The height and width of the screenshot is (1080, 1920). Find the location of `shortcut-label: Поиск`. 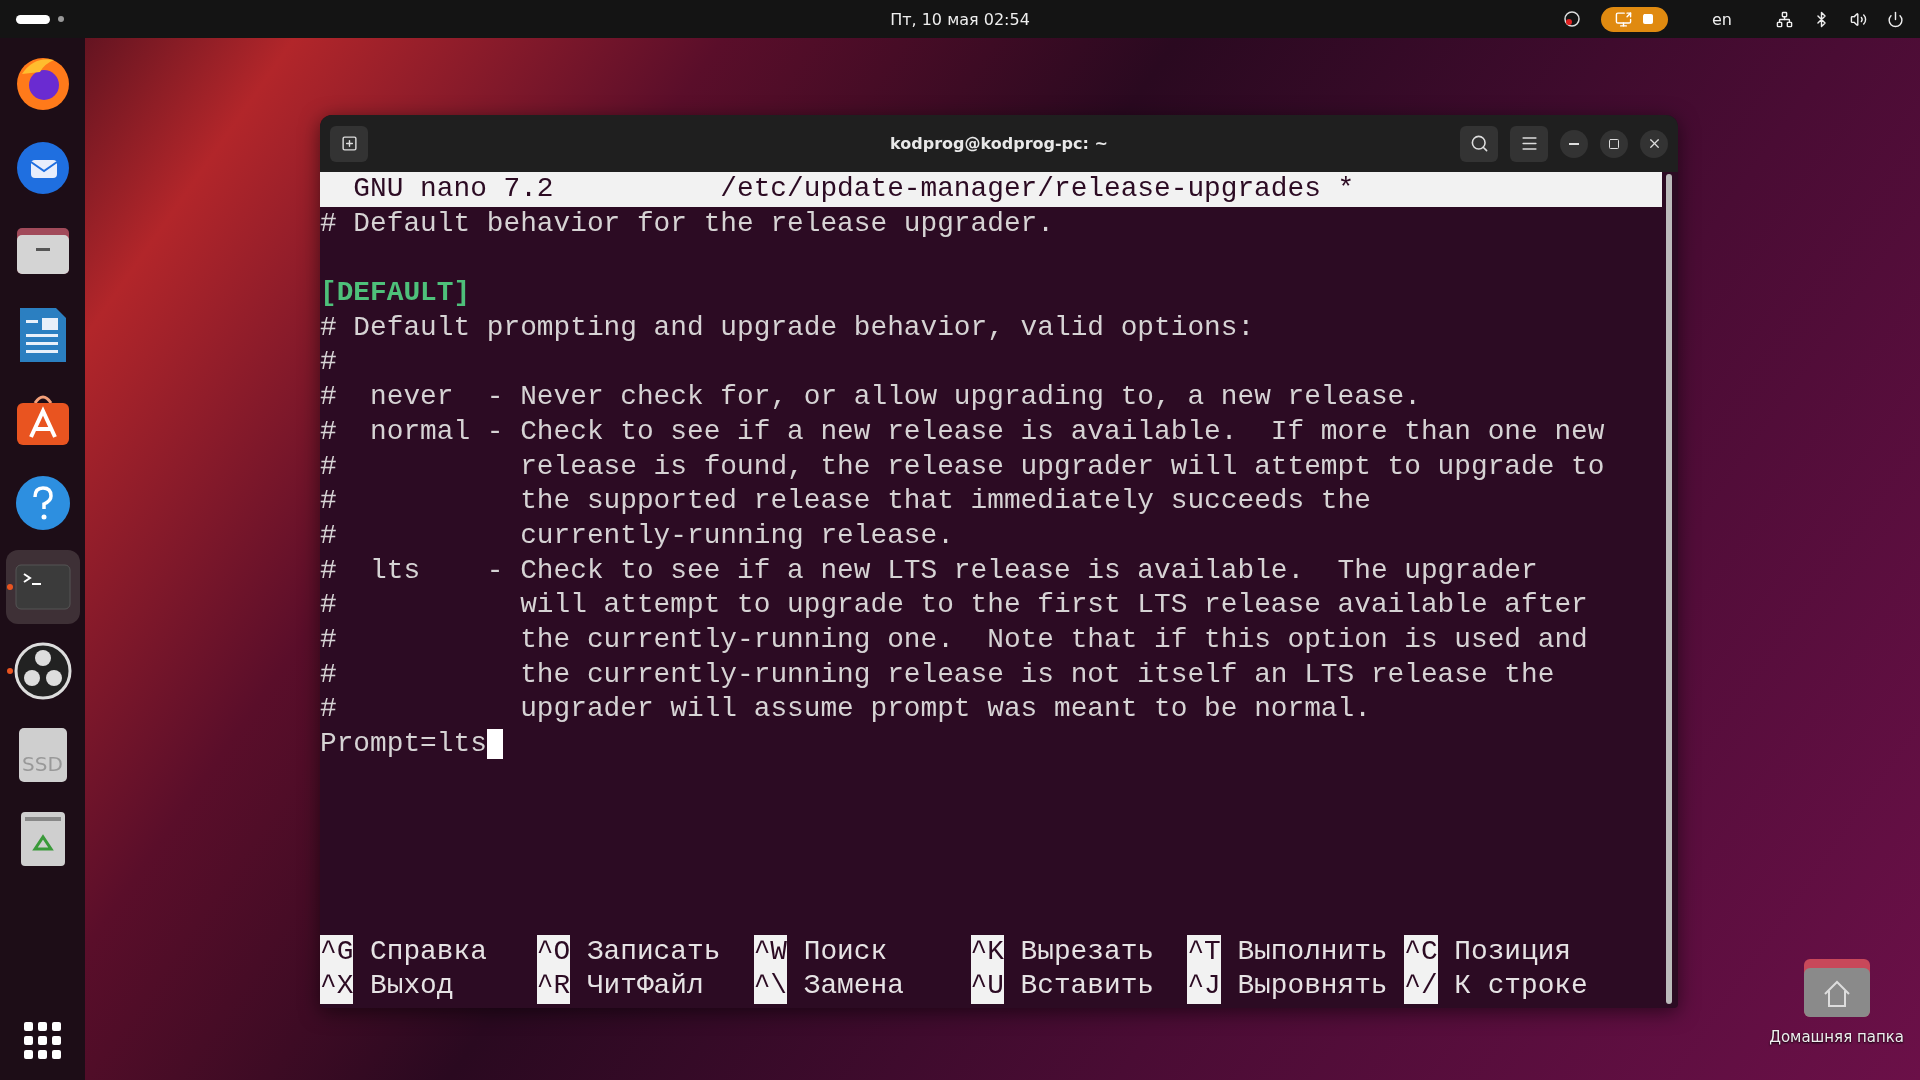

shortcut-label: Поиск is located at coordinates (845, 951).